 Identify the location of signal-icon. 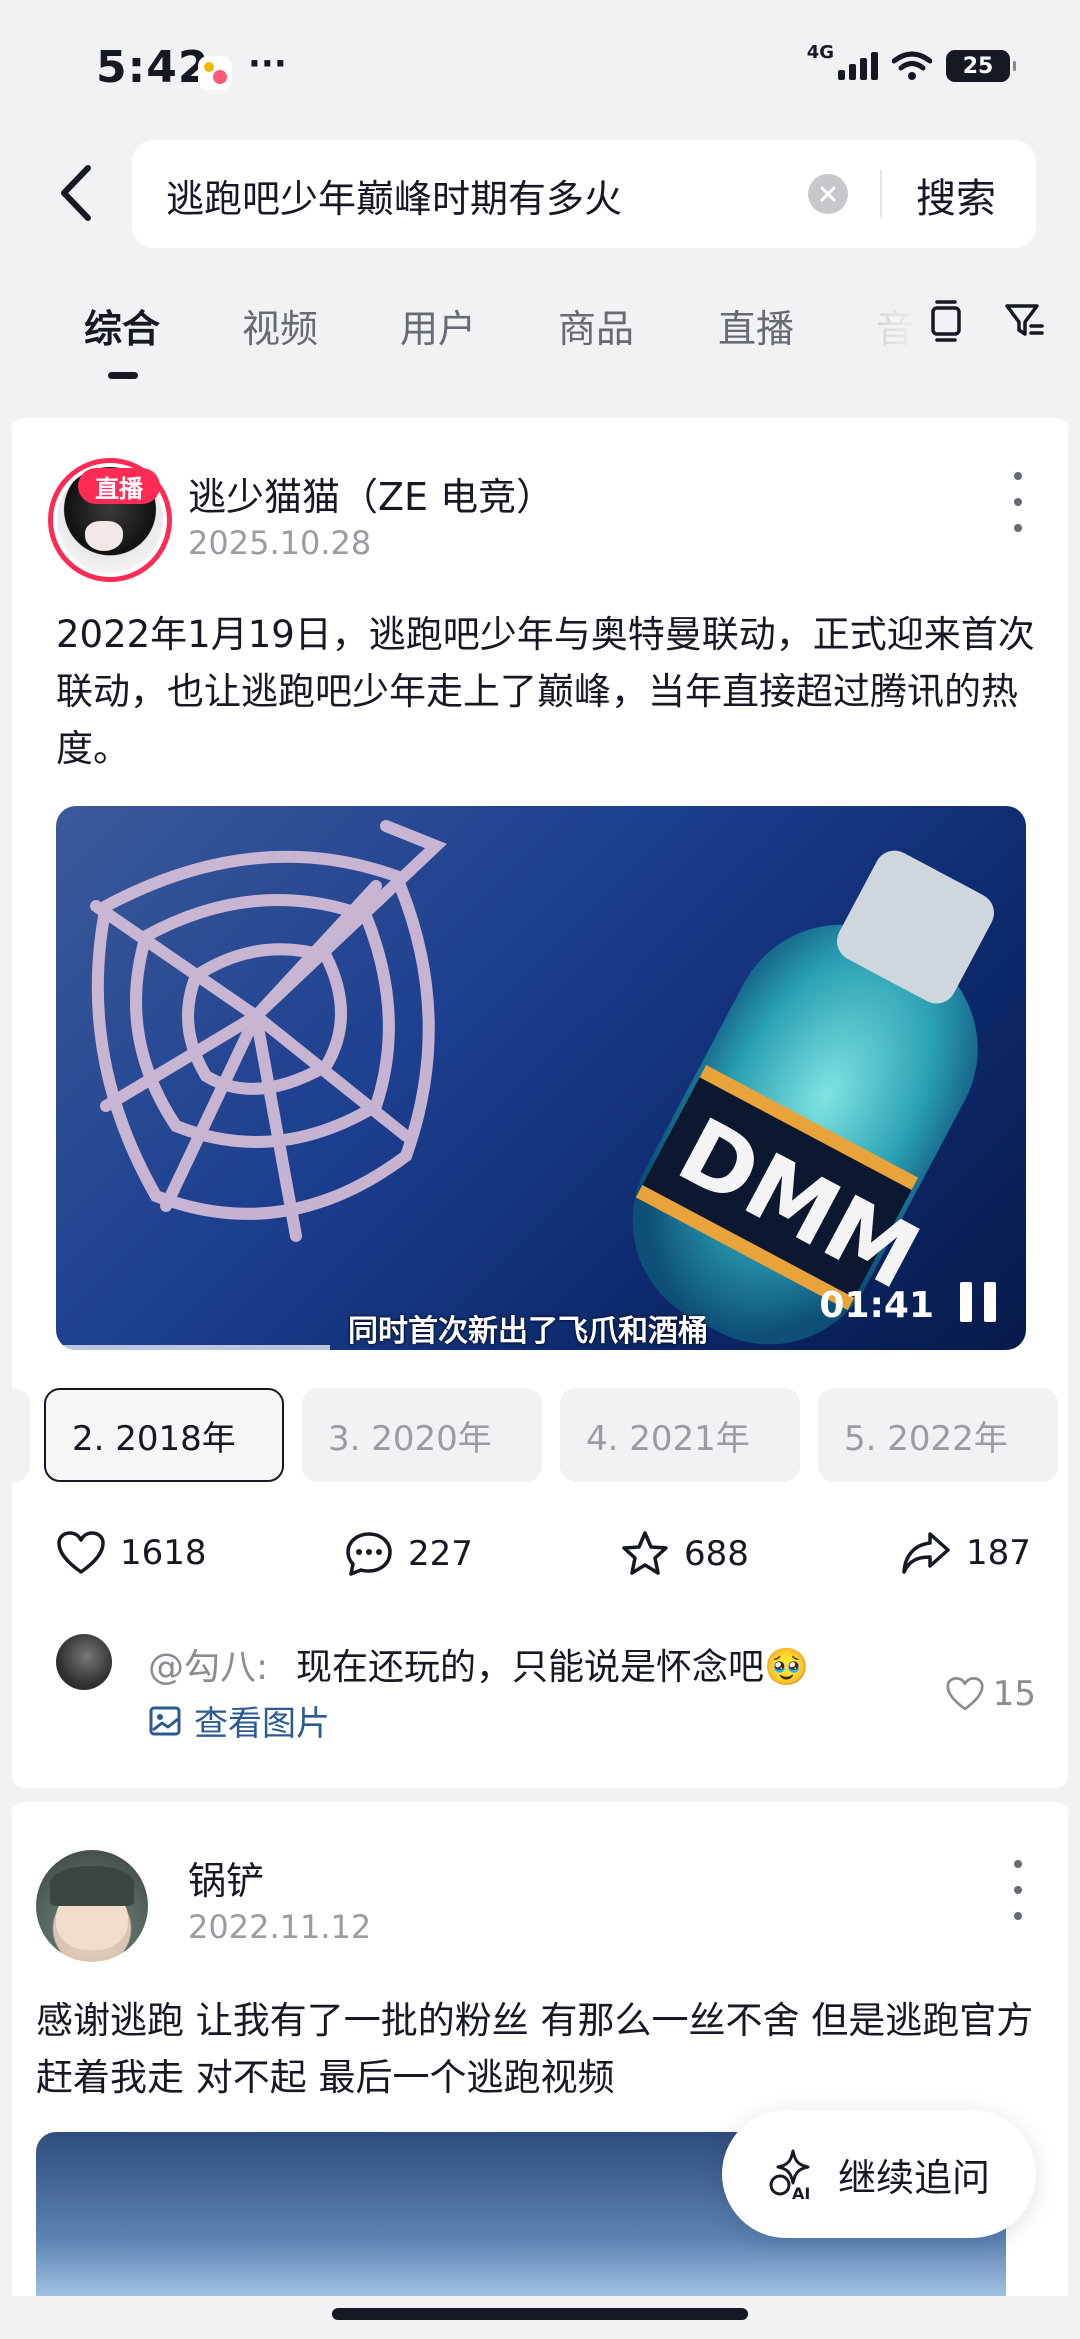
(858, 66).